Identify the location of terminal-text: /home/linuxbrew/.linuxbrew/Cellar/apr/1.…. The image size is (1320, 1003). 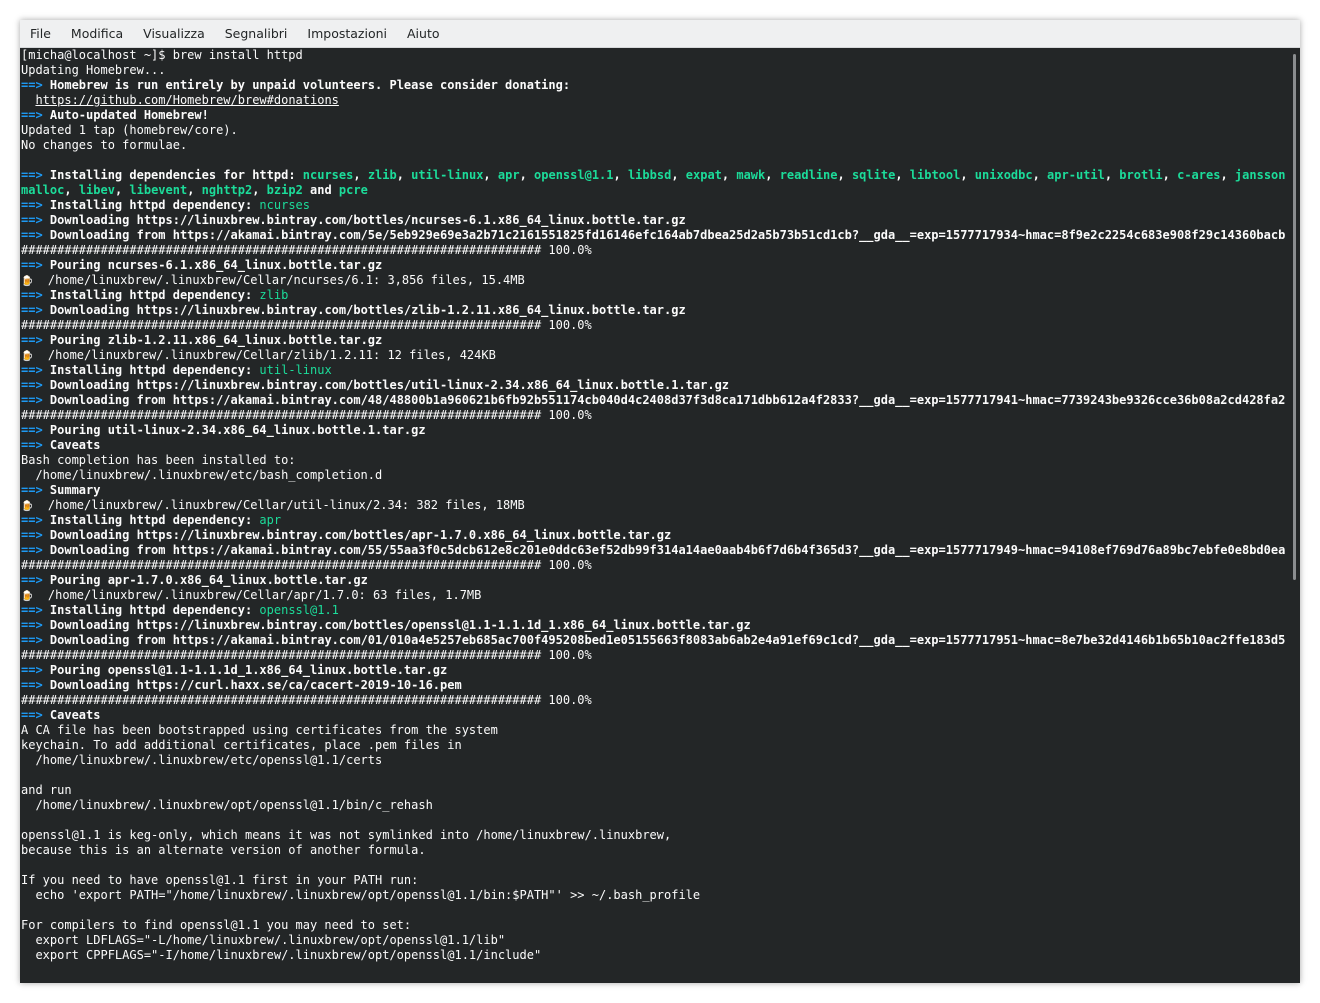
(257, 595).